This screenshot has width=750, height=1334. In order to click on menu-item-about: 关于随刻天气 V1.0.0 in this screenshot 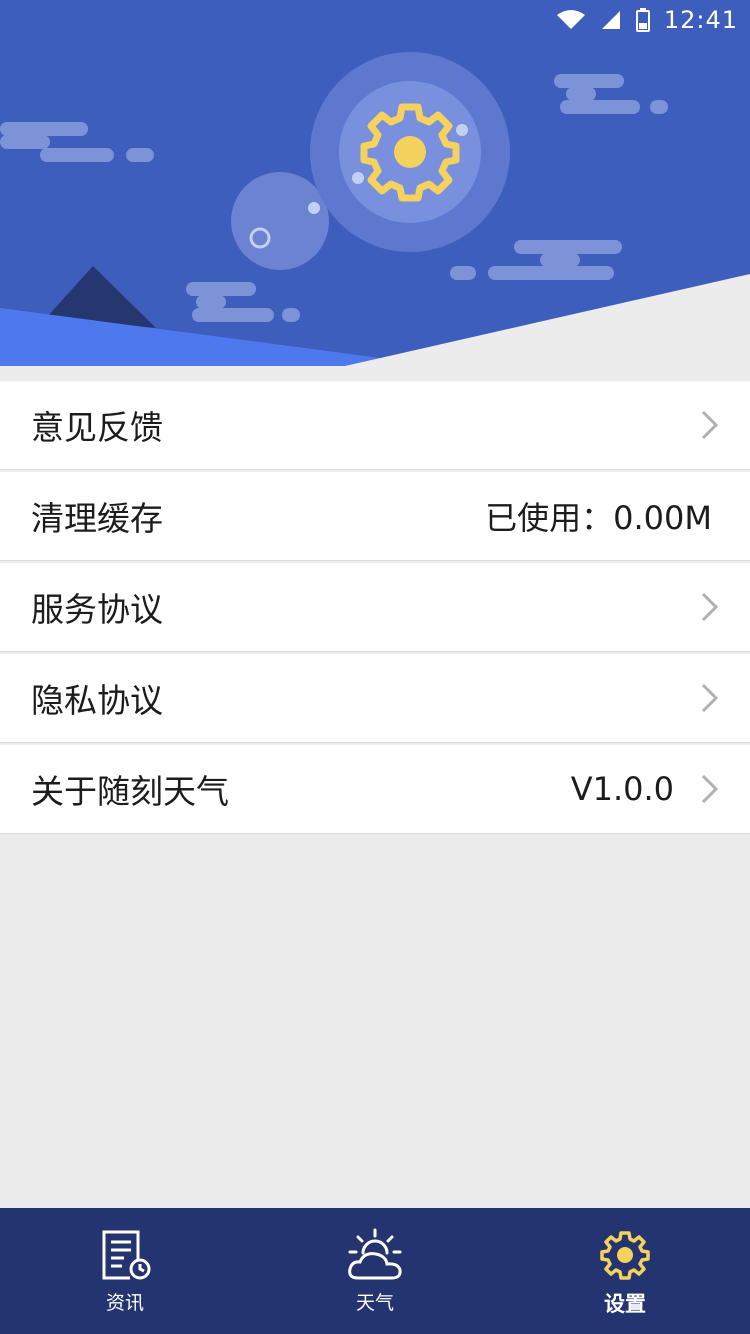, I will do `click(375, 789)`.